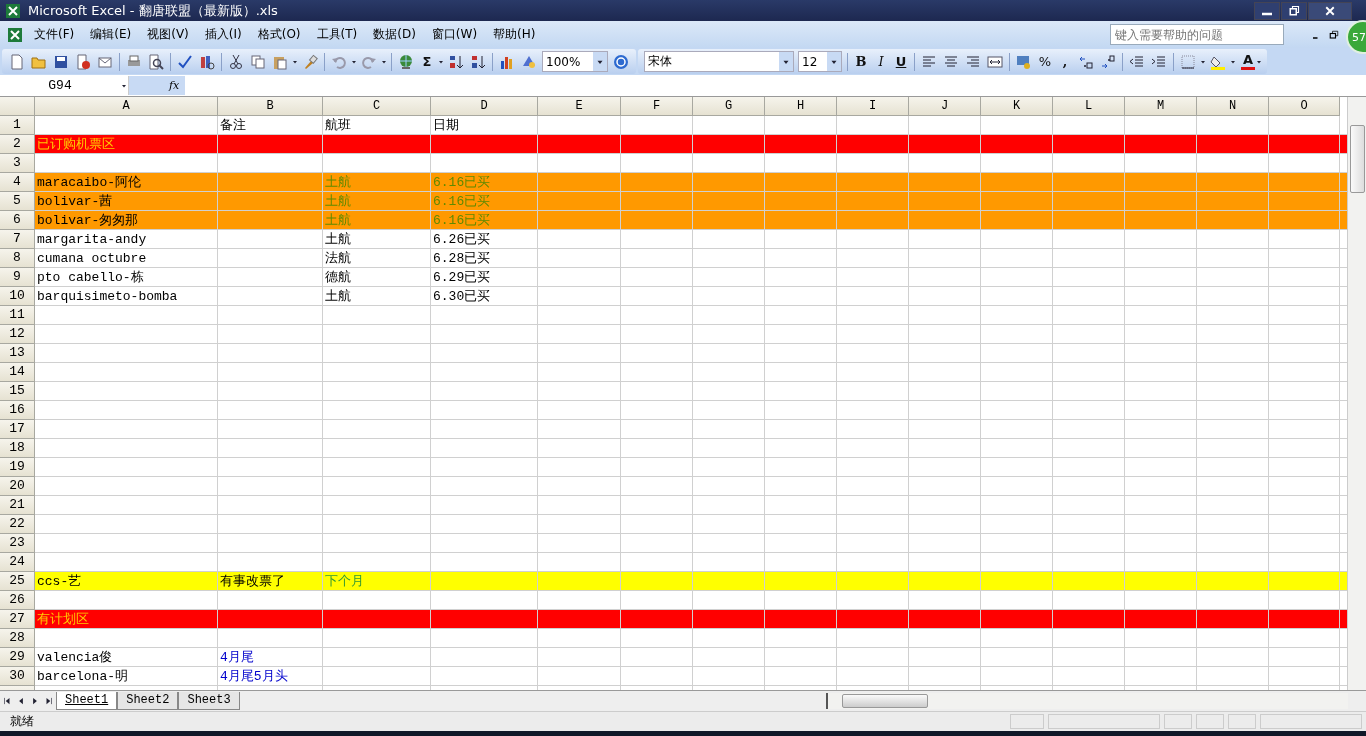 The image size is (1366, 736). What do you see at coordinates (17, 600) in the screenshot?
I see `row-header: 26` at bounding box center [17, 600].